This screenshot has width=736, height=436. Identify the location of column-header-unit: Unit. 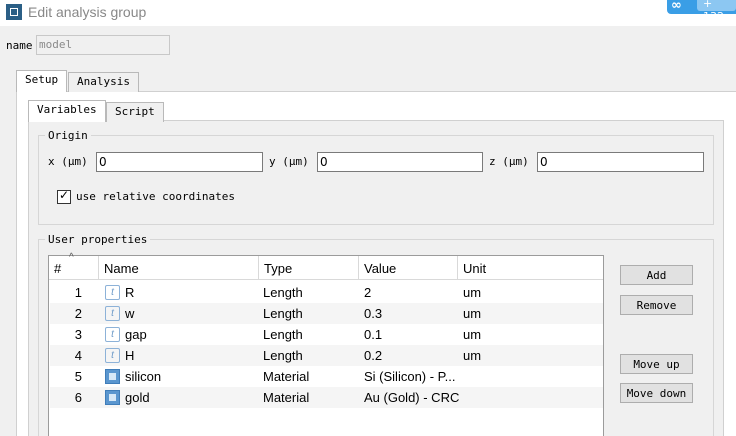
(530, 268).